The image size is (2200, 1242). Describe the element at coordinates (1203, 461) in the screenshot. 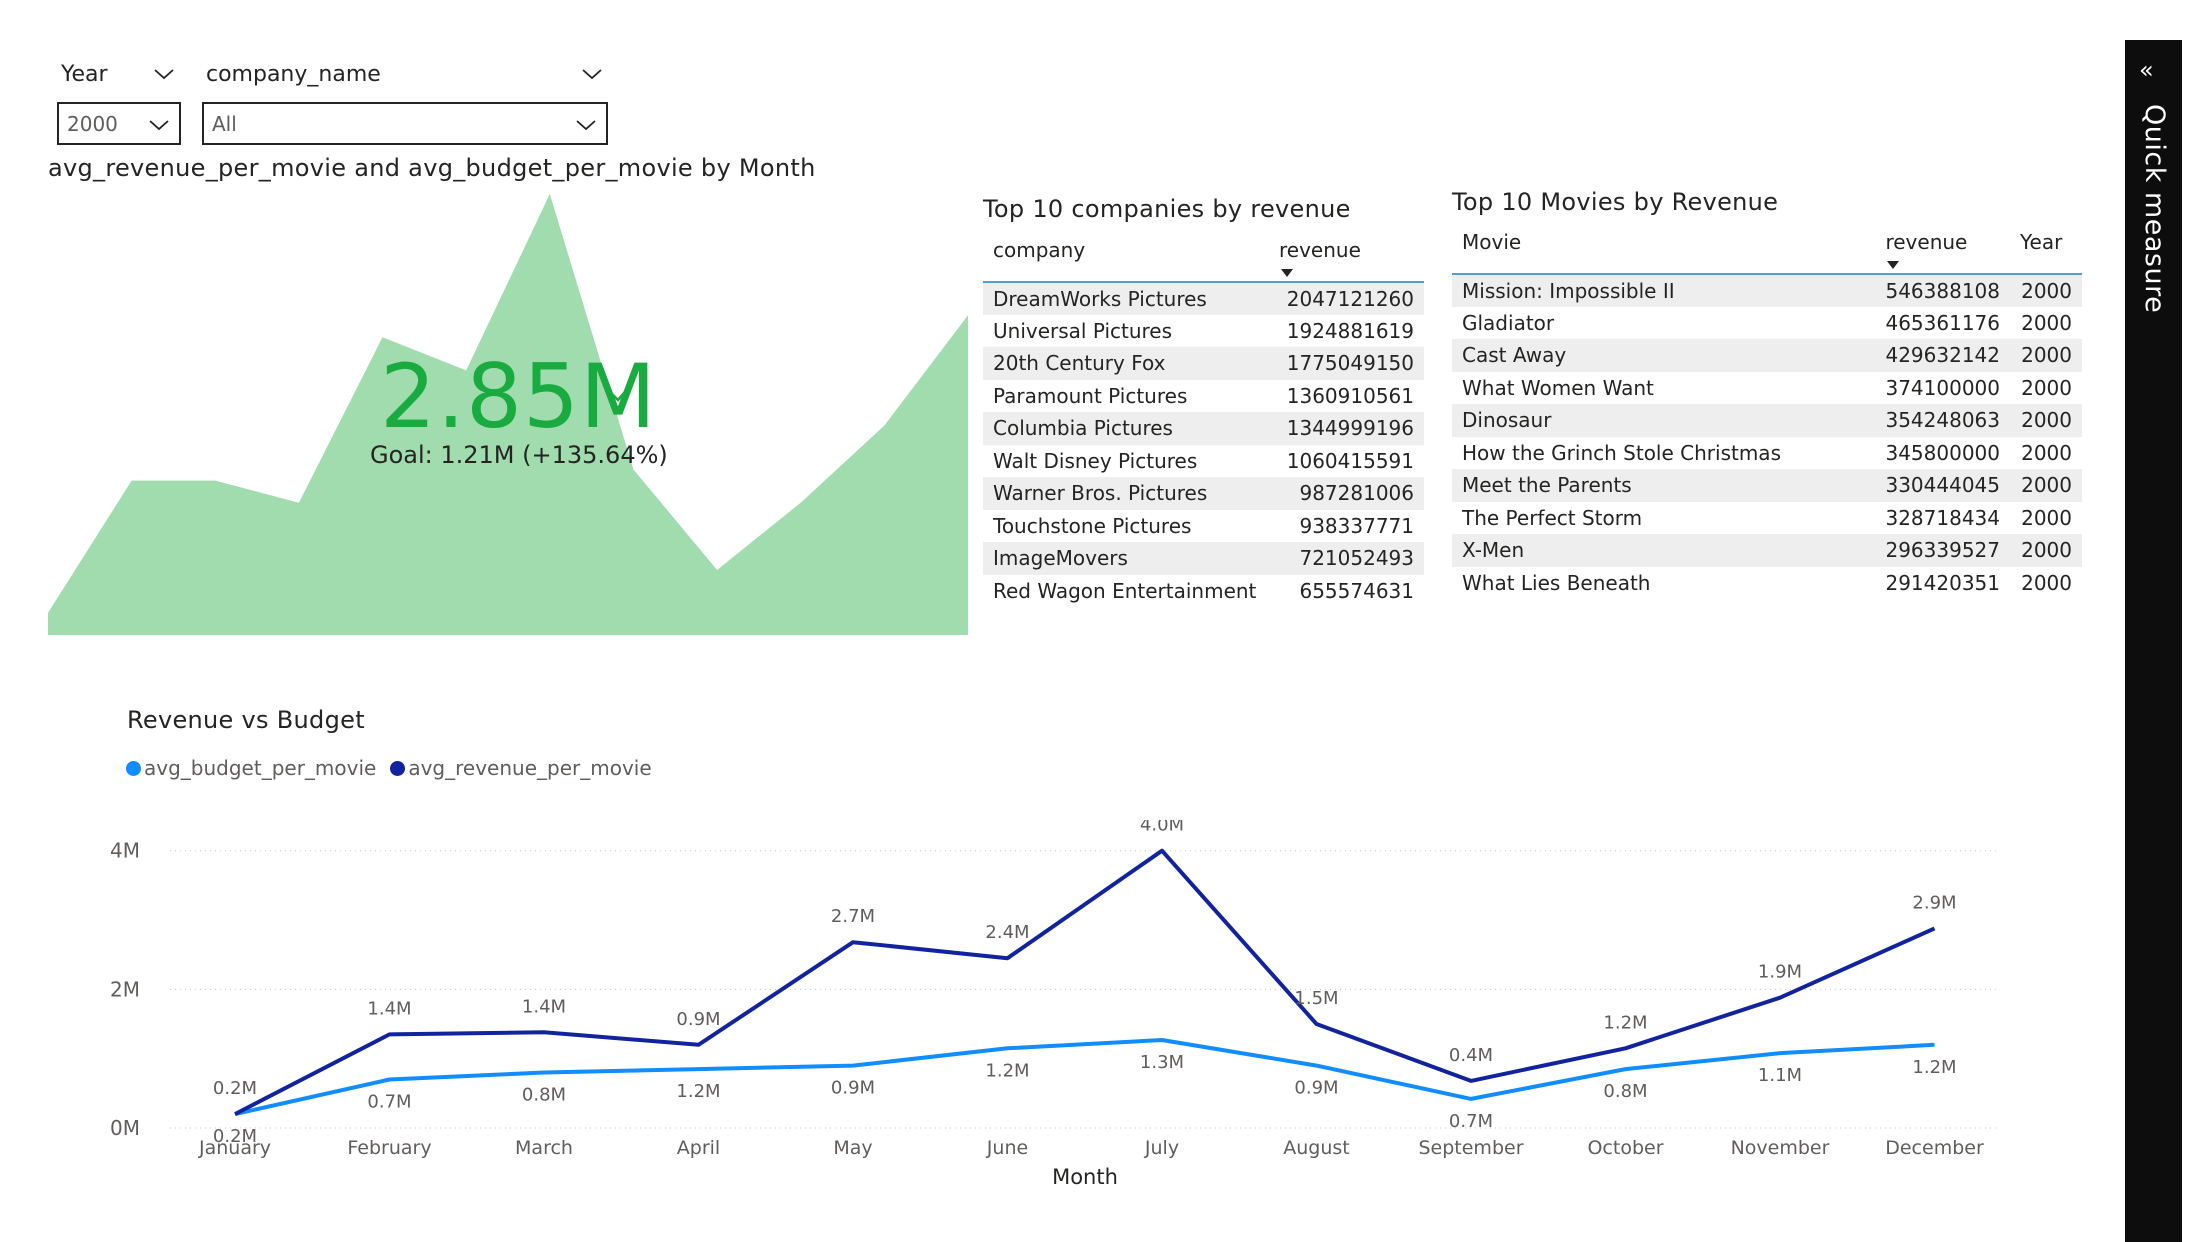

I see `table-row: Walt Disney Pictures 1060415591` at that location.